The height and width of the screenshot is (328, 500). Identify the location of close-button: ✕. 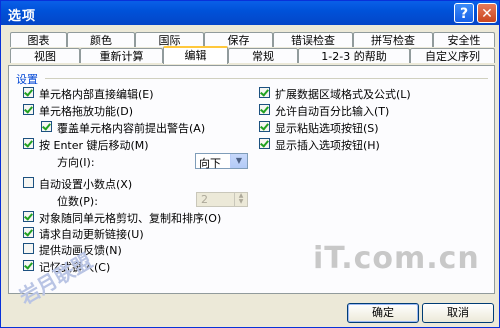
(487, 13).